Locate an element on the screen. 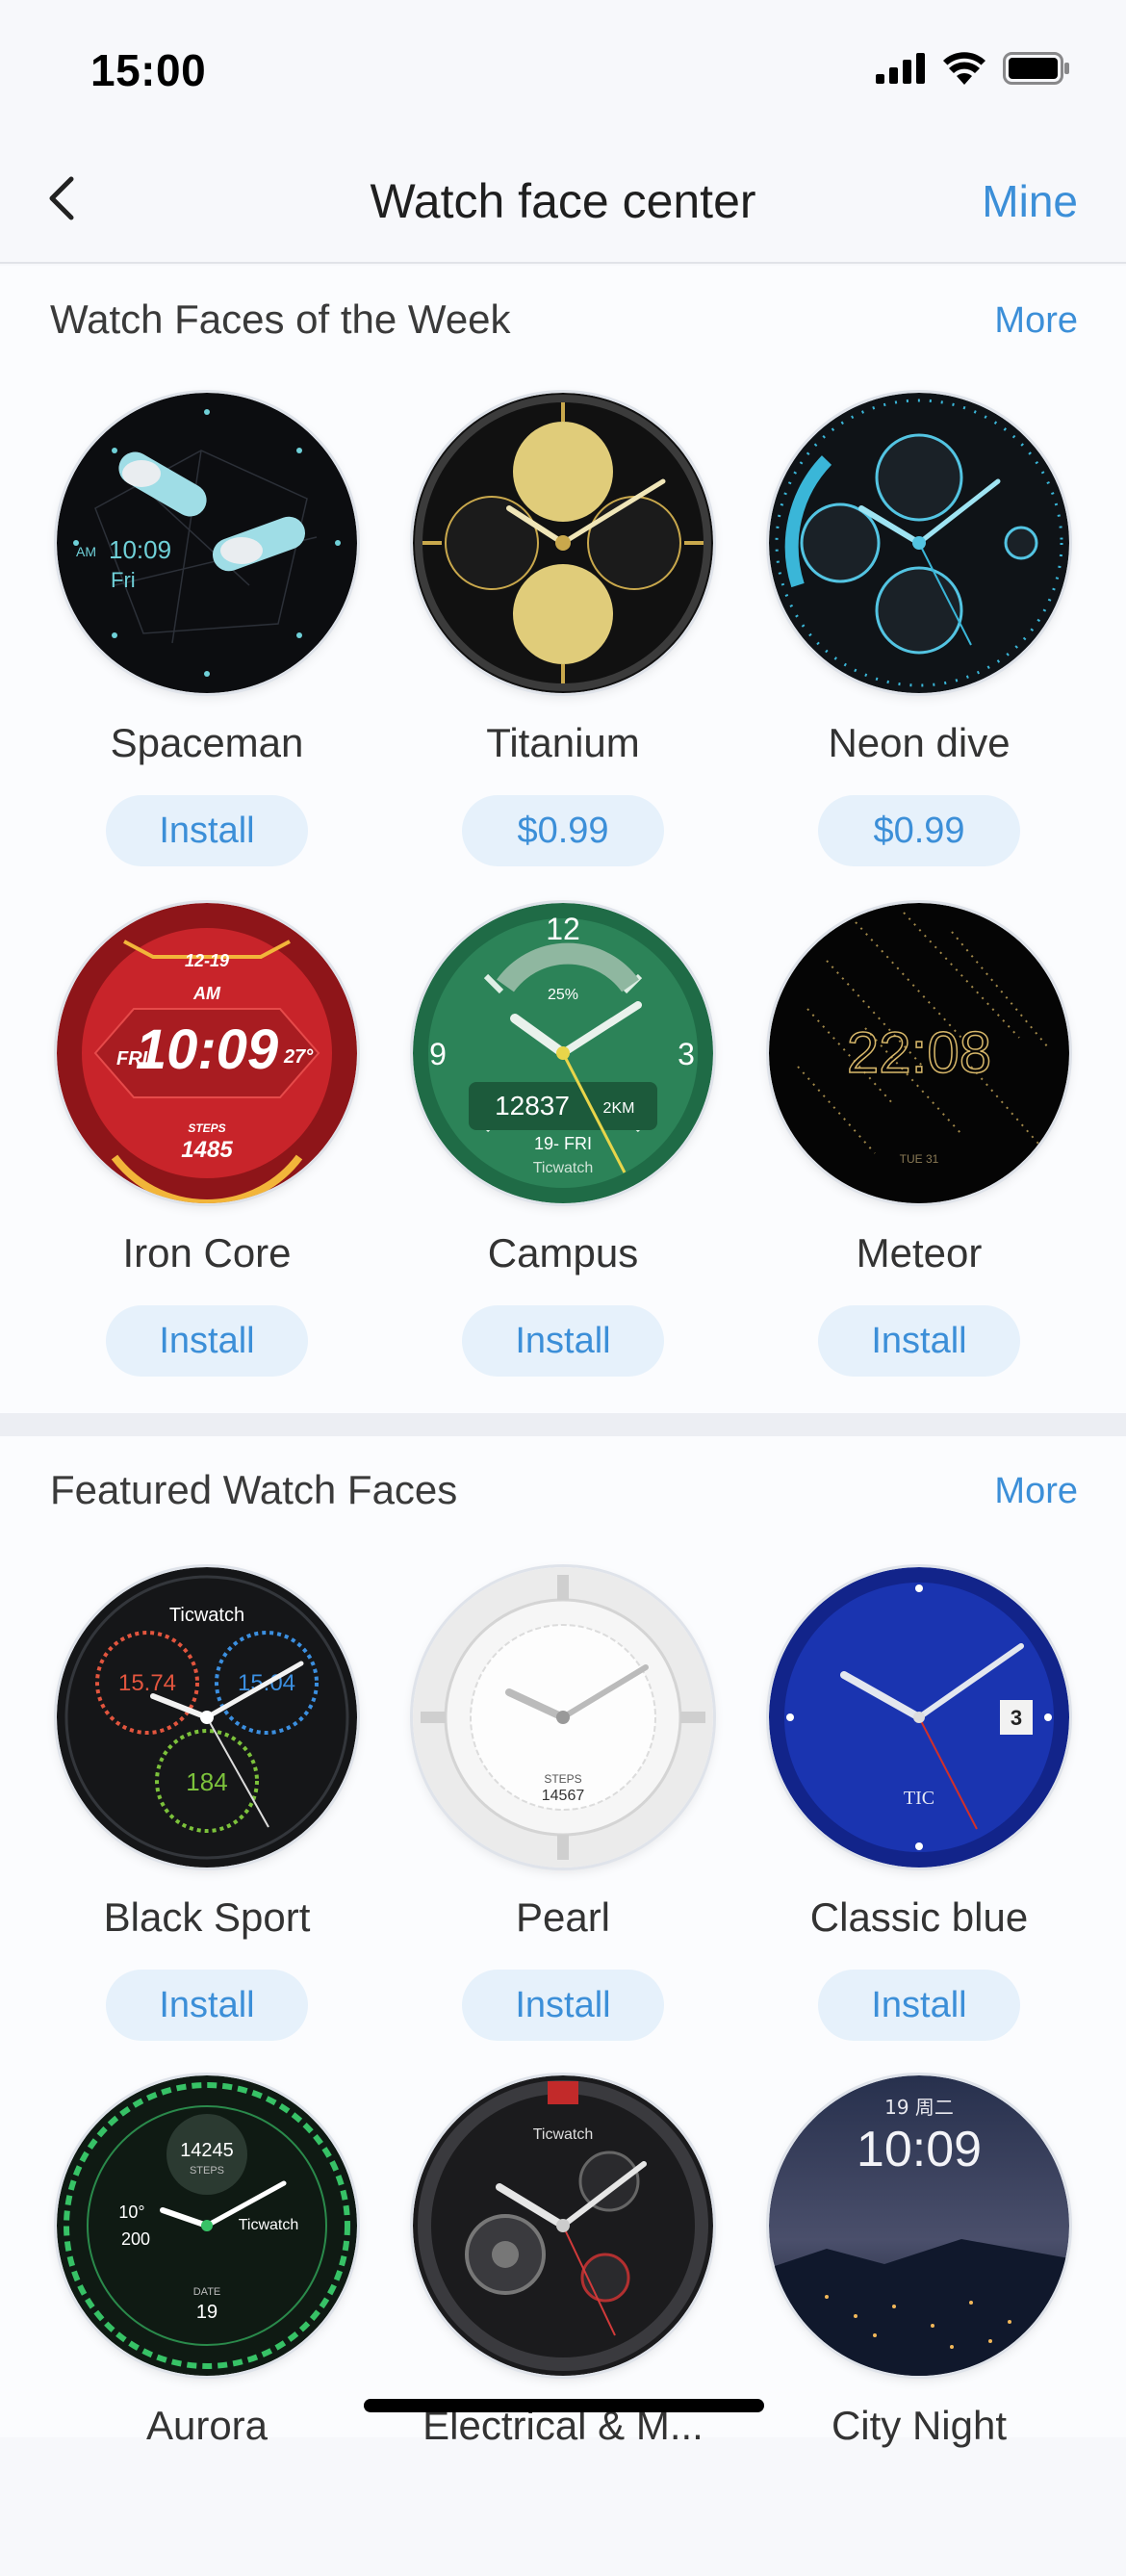  watch-face-preview: Ticwatch is located at coordinates (563, 2225).